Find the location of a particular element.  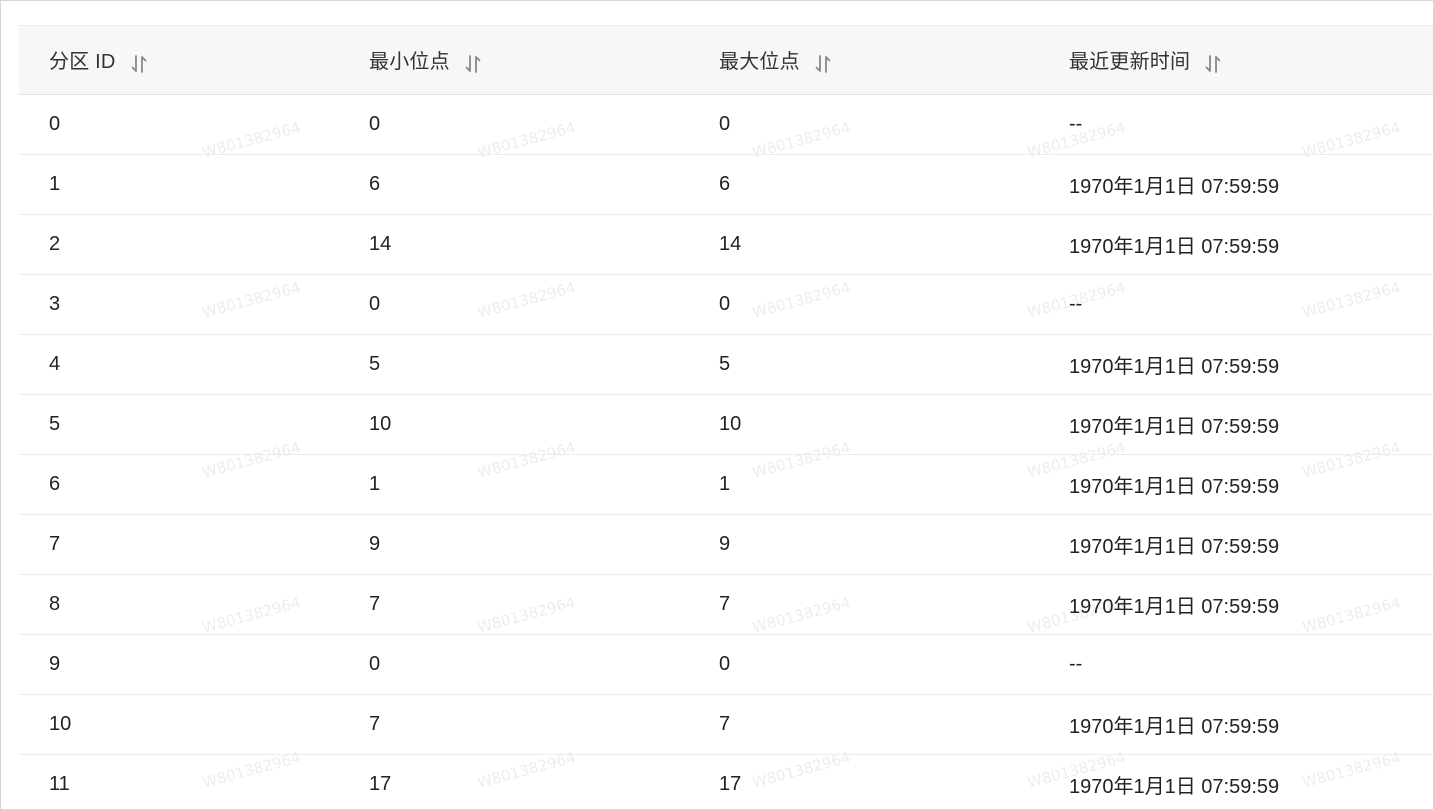

cell-min-offset: 10 is located at coordinates (380, 424).